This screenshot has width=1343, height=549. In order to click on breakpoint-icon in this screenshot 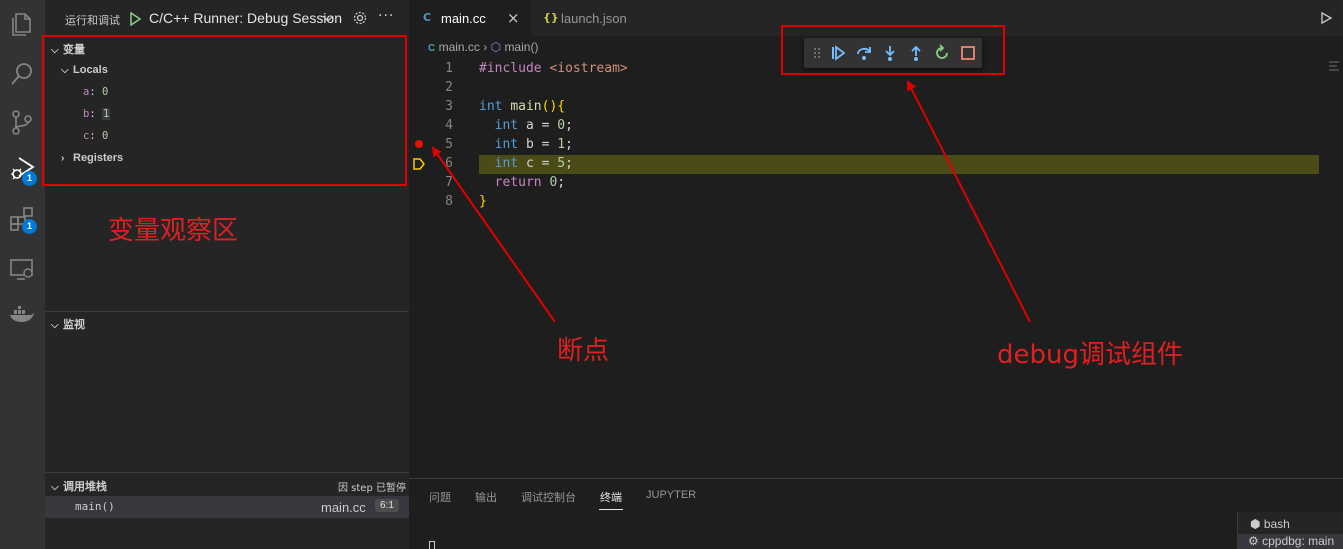, I will do `click(419, 144)`.